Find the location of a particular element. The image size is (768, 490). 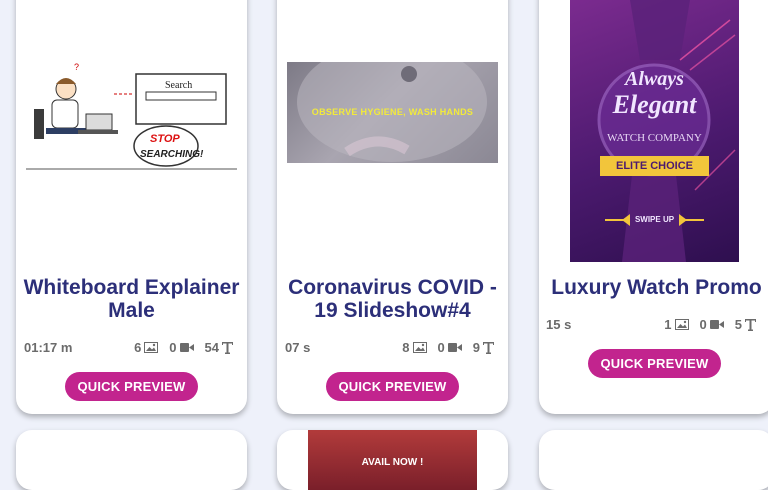

asset-stats: 1 0 5 is located at coordinates (710, 324).